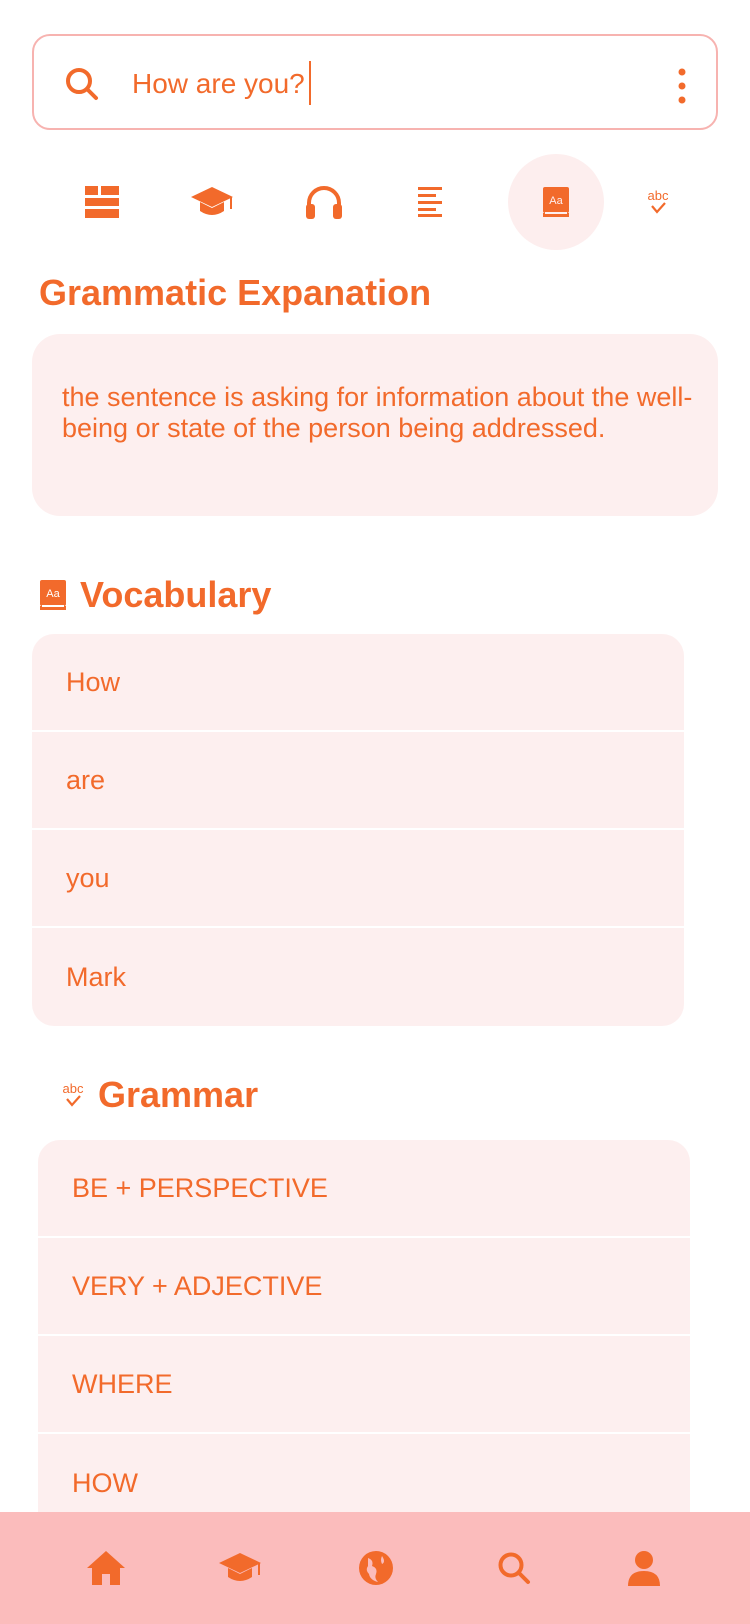 This screenshot has height=1624, width=750. What do you see at coordinates (178, 1094) in the screenshot?
I see `grammar-title: Grammar` at bounding box center [178, 1094].